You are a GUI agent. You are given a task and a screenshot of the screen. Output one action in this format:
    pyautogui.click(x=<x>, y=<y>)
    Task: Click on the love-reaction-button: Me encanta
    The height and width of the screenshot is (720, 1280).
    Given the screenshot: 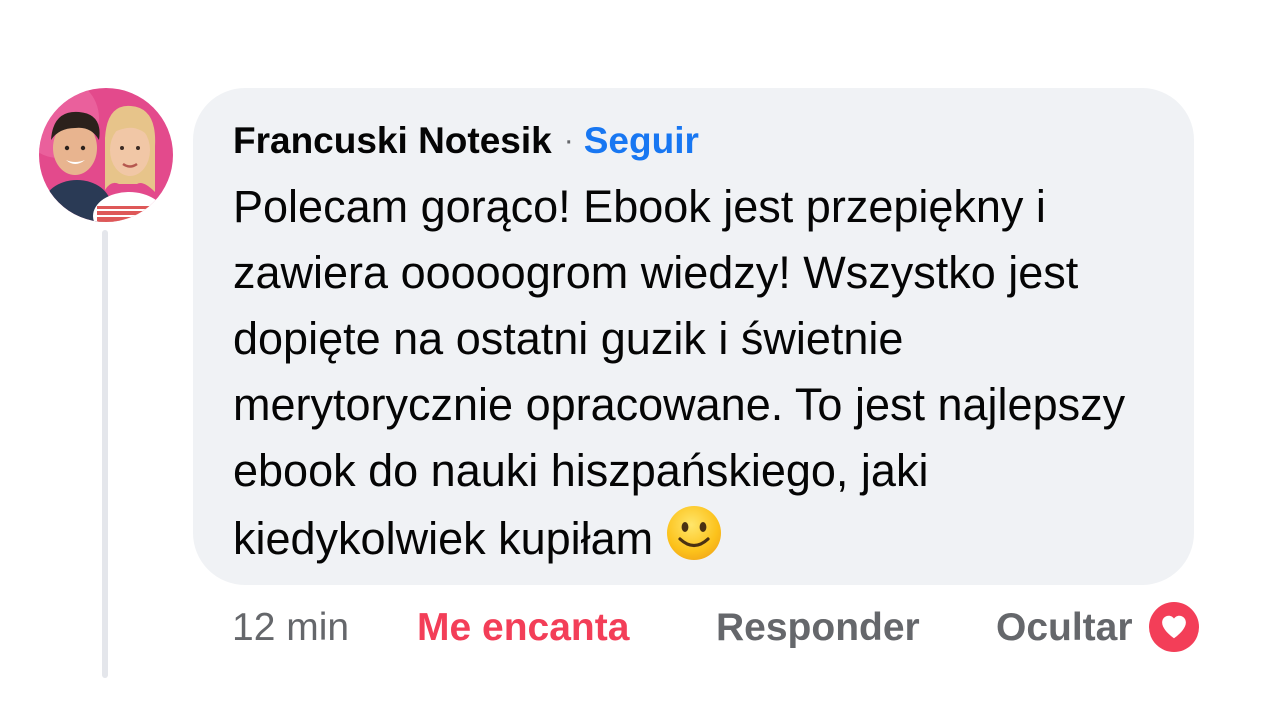 What is the action you would take?
    pyautogui.click(x=523, y=628)
    